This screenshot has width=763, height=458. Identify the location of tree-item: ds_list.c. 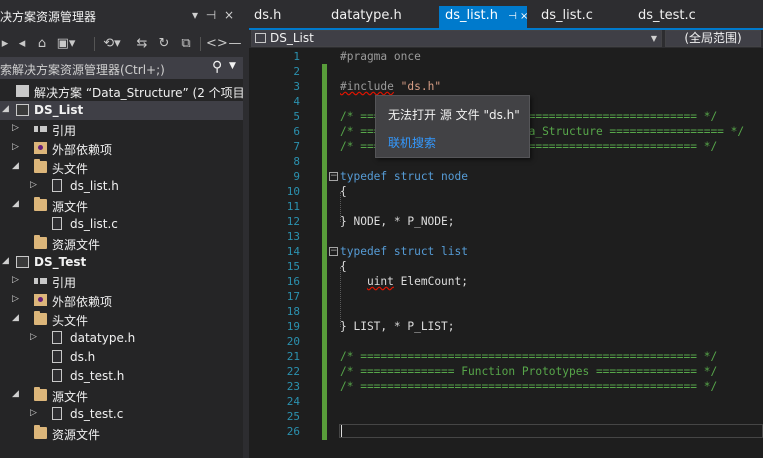
(121, 224).